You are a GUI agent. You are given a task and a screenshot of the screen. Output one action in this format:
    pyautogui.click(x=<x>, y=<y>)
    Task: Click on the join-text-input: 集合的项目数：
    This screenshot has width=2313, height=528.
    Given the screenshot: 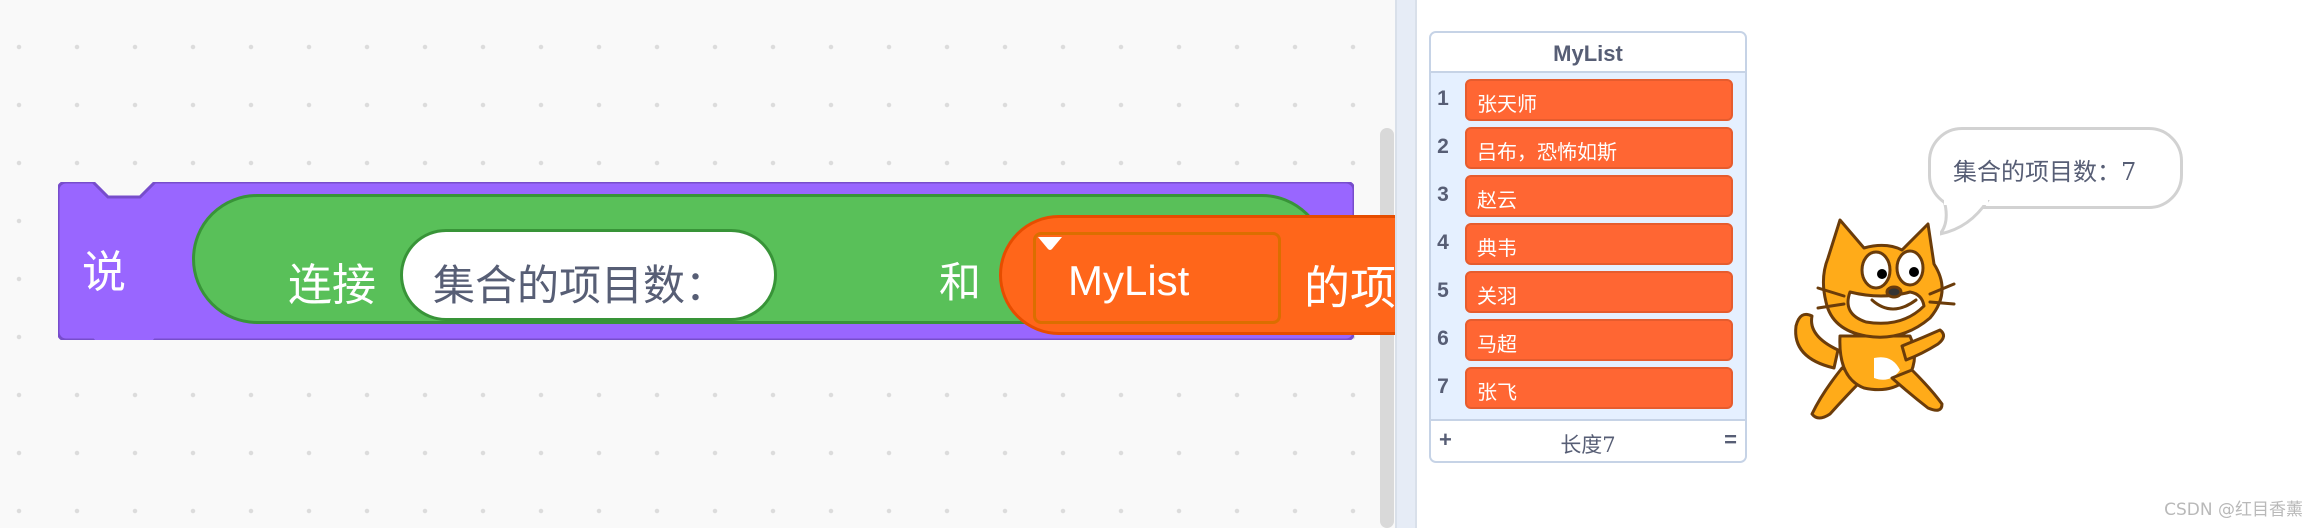 What is the action you would take?
    pyautogui.click(x=588, y=275)
    